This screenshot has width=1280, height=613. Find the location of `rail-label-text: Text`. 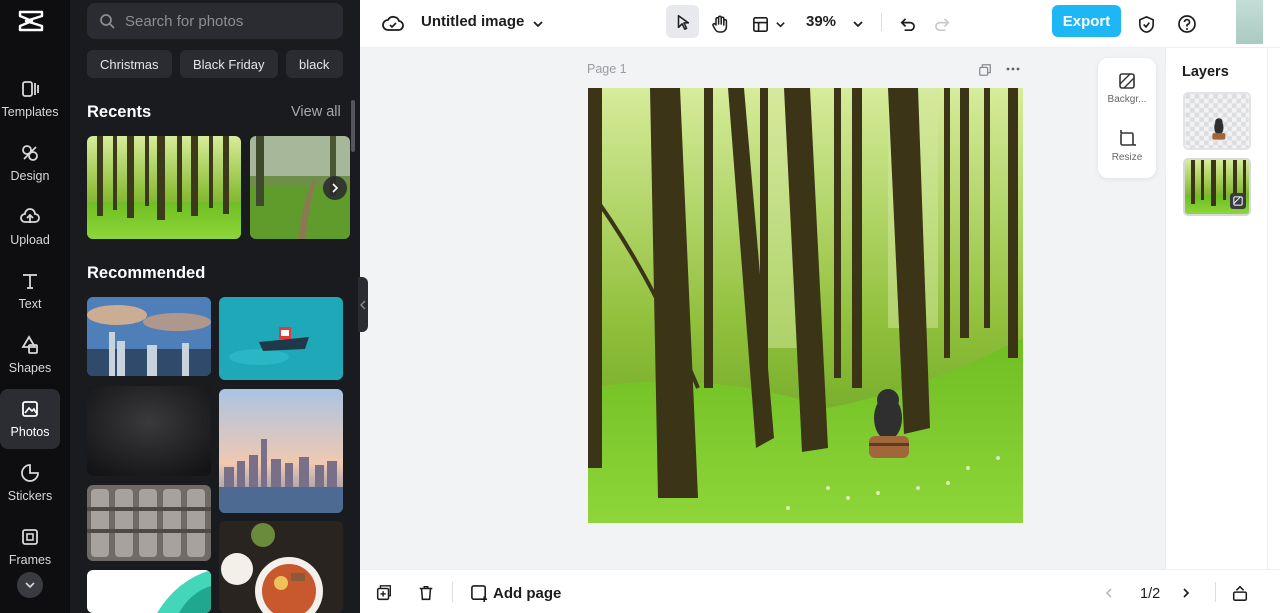

rail-label-text: Text is located at coordinates (30, 304).